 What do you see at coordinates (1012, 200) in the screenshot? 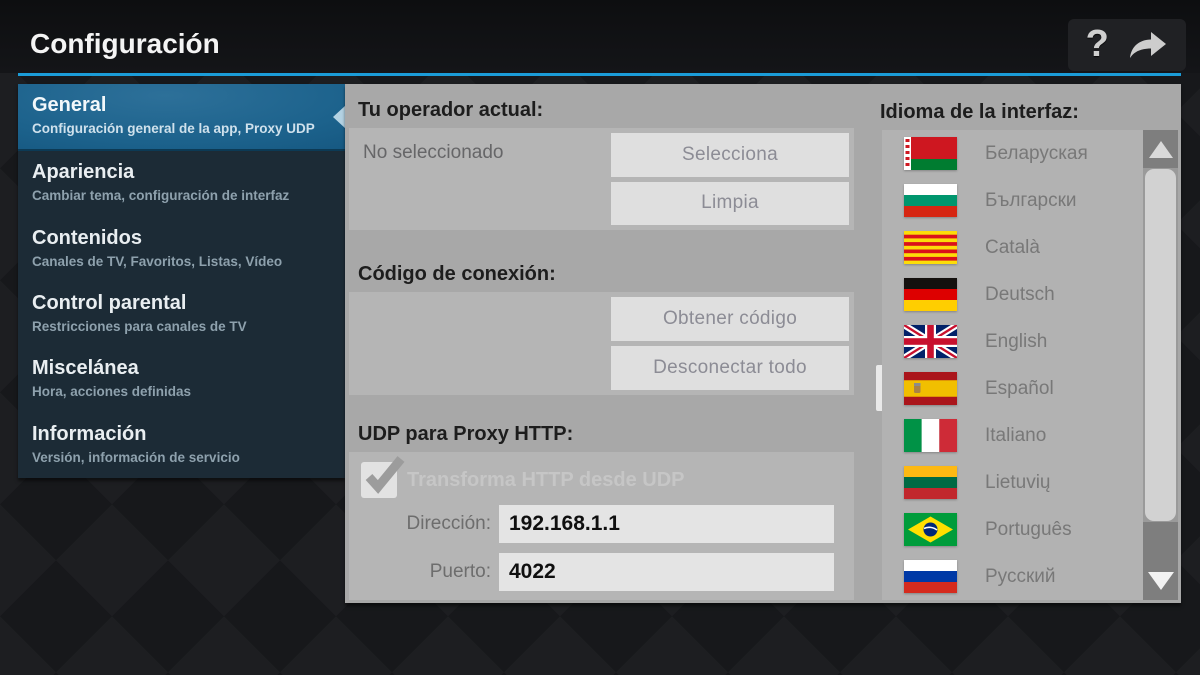
I see `language-item-bulgarian: Български` at bounding box center [1012, 200].